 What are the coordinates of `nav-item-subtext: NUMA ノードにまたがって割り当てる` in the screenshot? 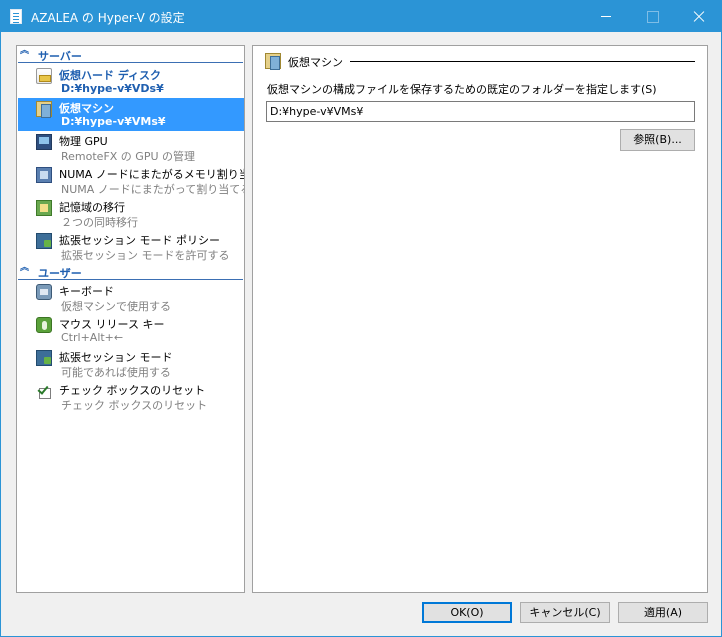 It's located at (153, 189).